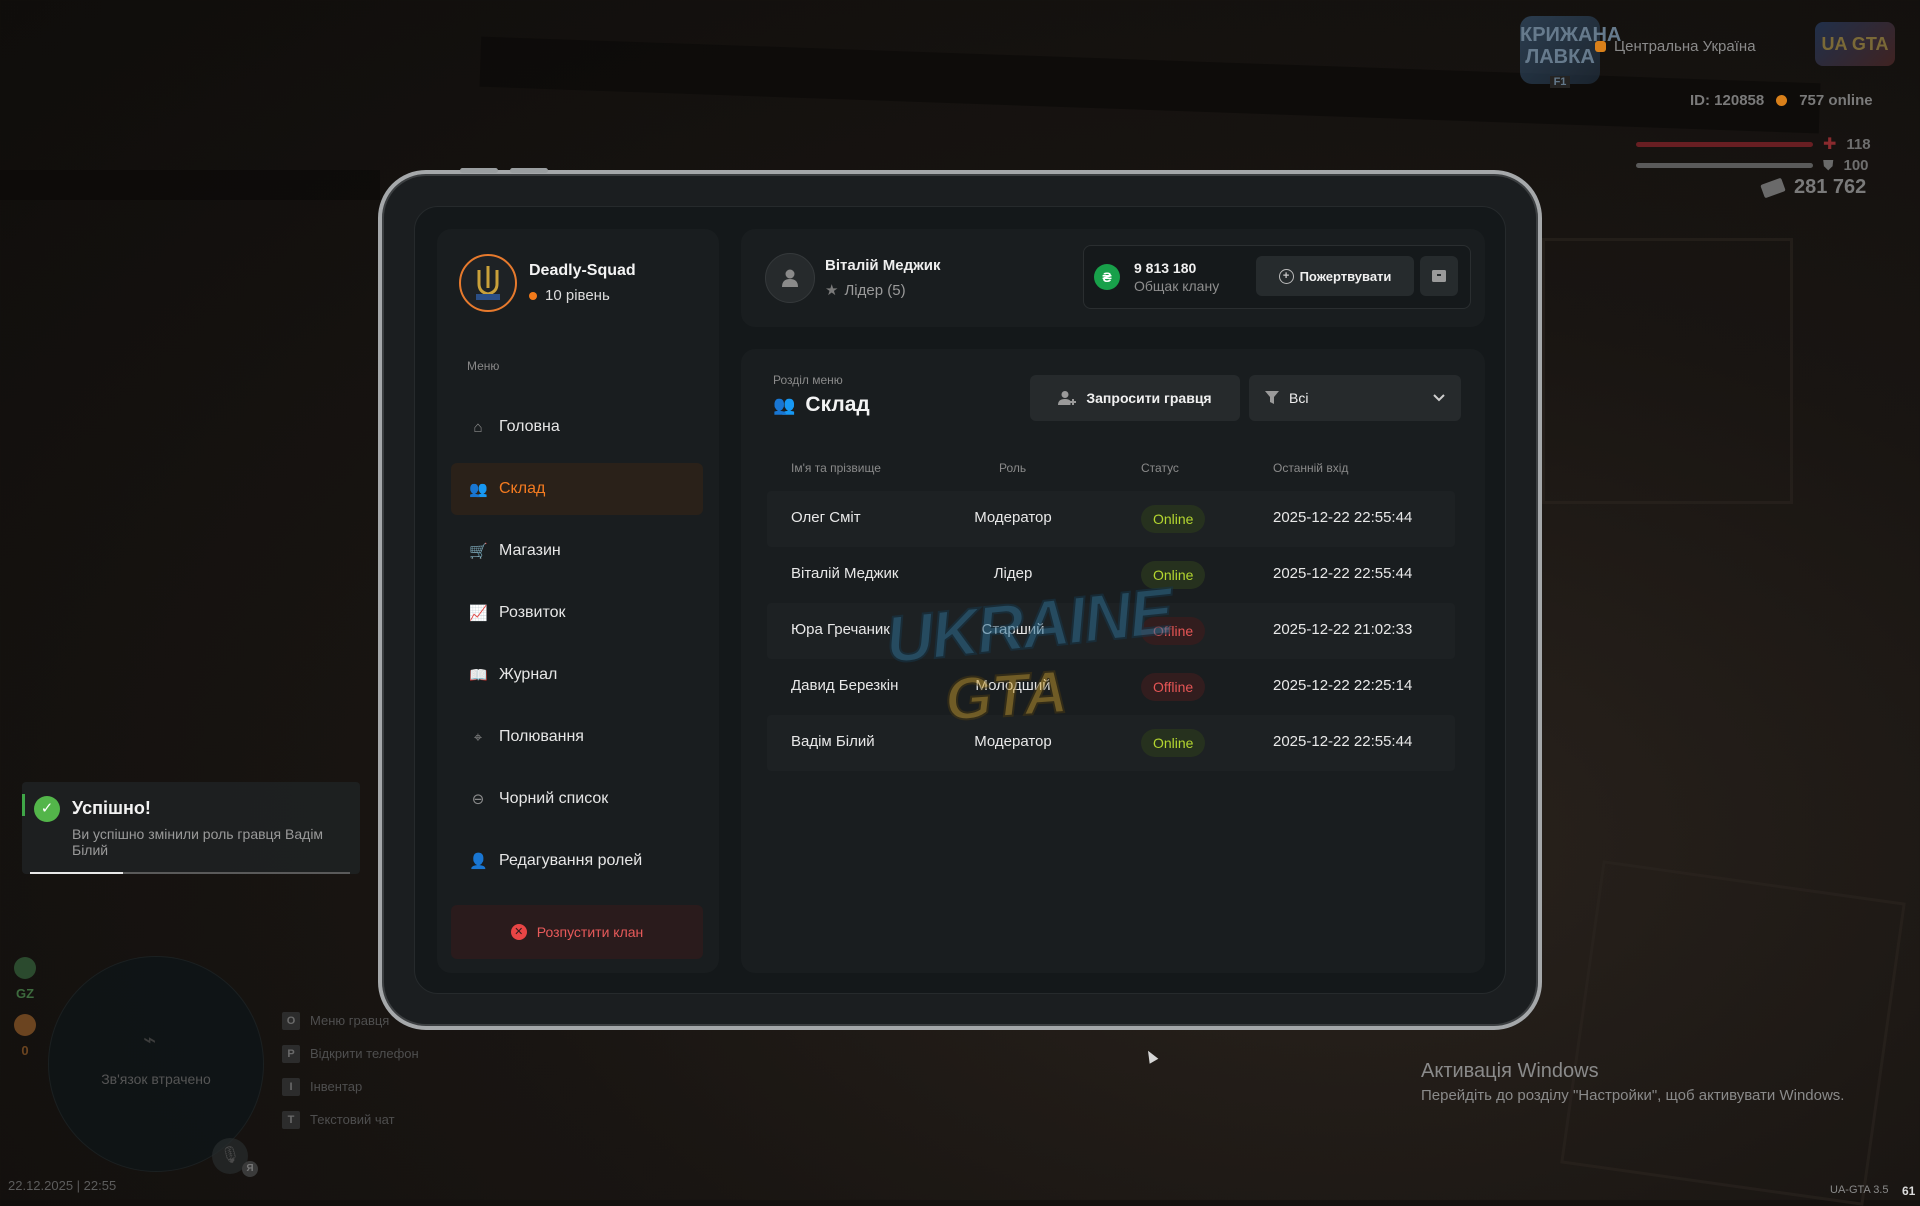 The height and width of the screenshot is (1206, 1920). What do you see at coordinates (1177, 286) in the screenshot?
I see `bank-label: Общак клану` at bounding box center [1177, 286].